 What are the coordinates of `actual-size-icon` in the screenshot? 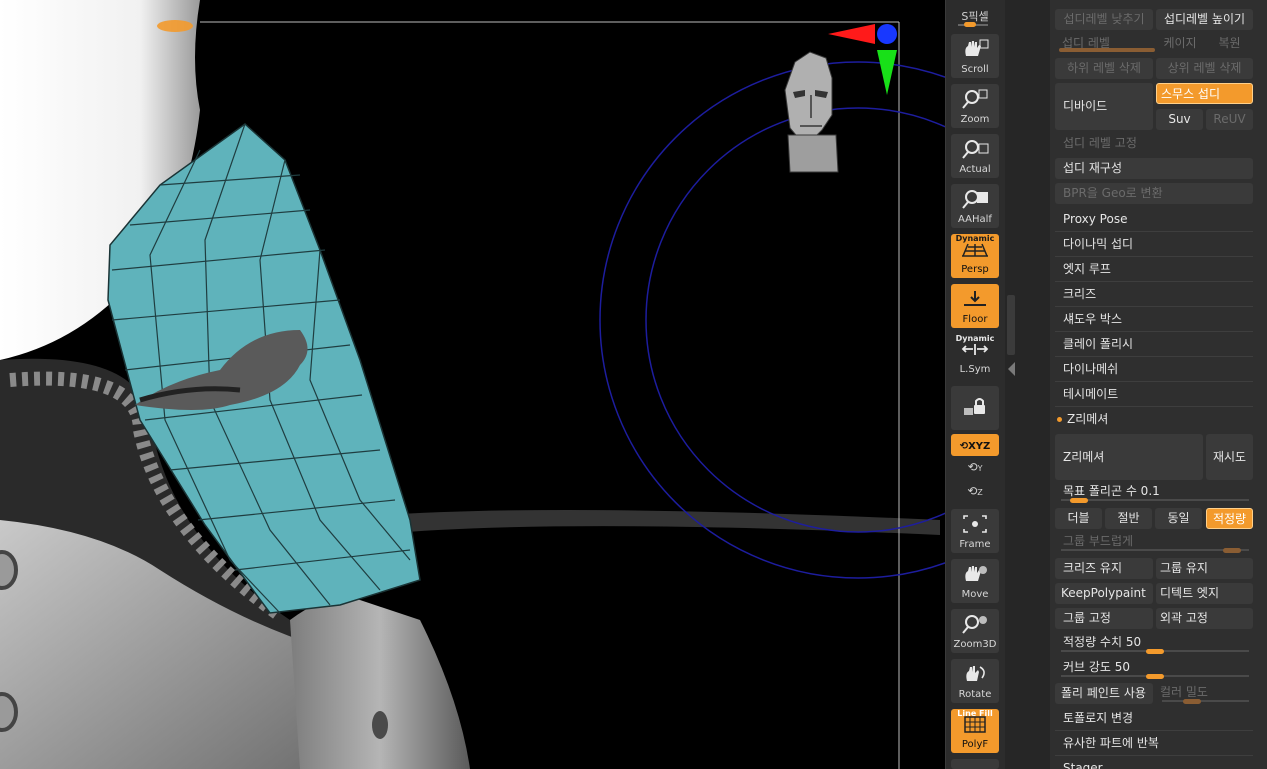 It's located at (975, 149).